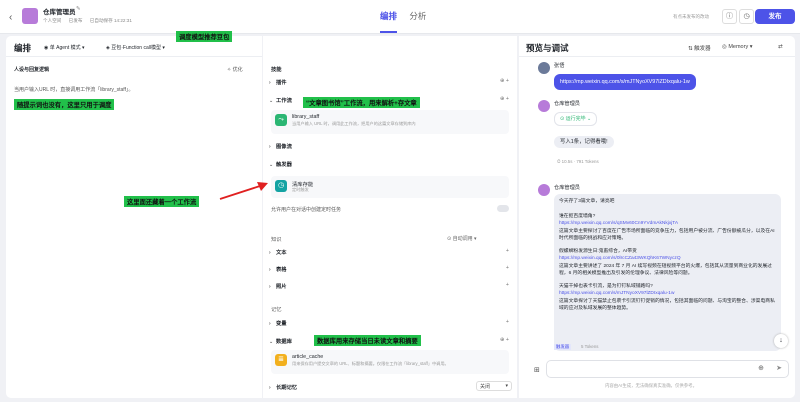 This screenshot has width=800, height=402. I want to click on send-icon: ➤, so click(779, 368).